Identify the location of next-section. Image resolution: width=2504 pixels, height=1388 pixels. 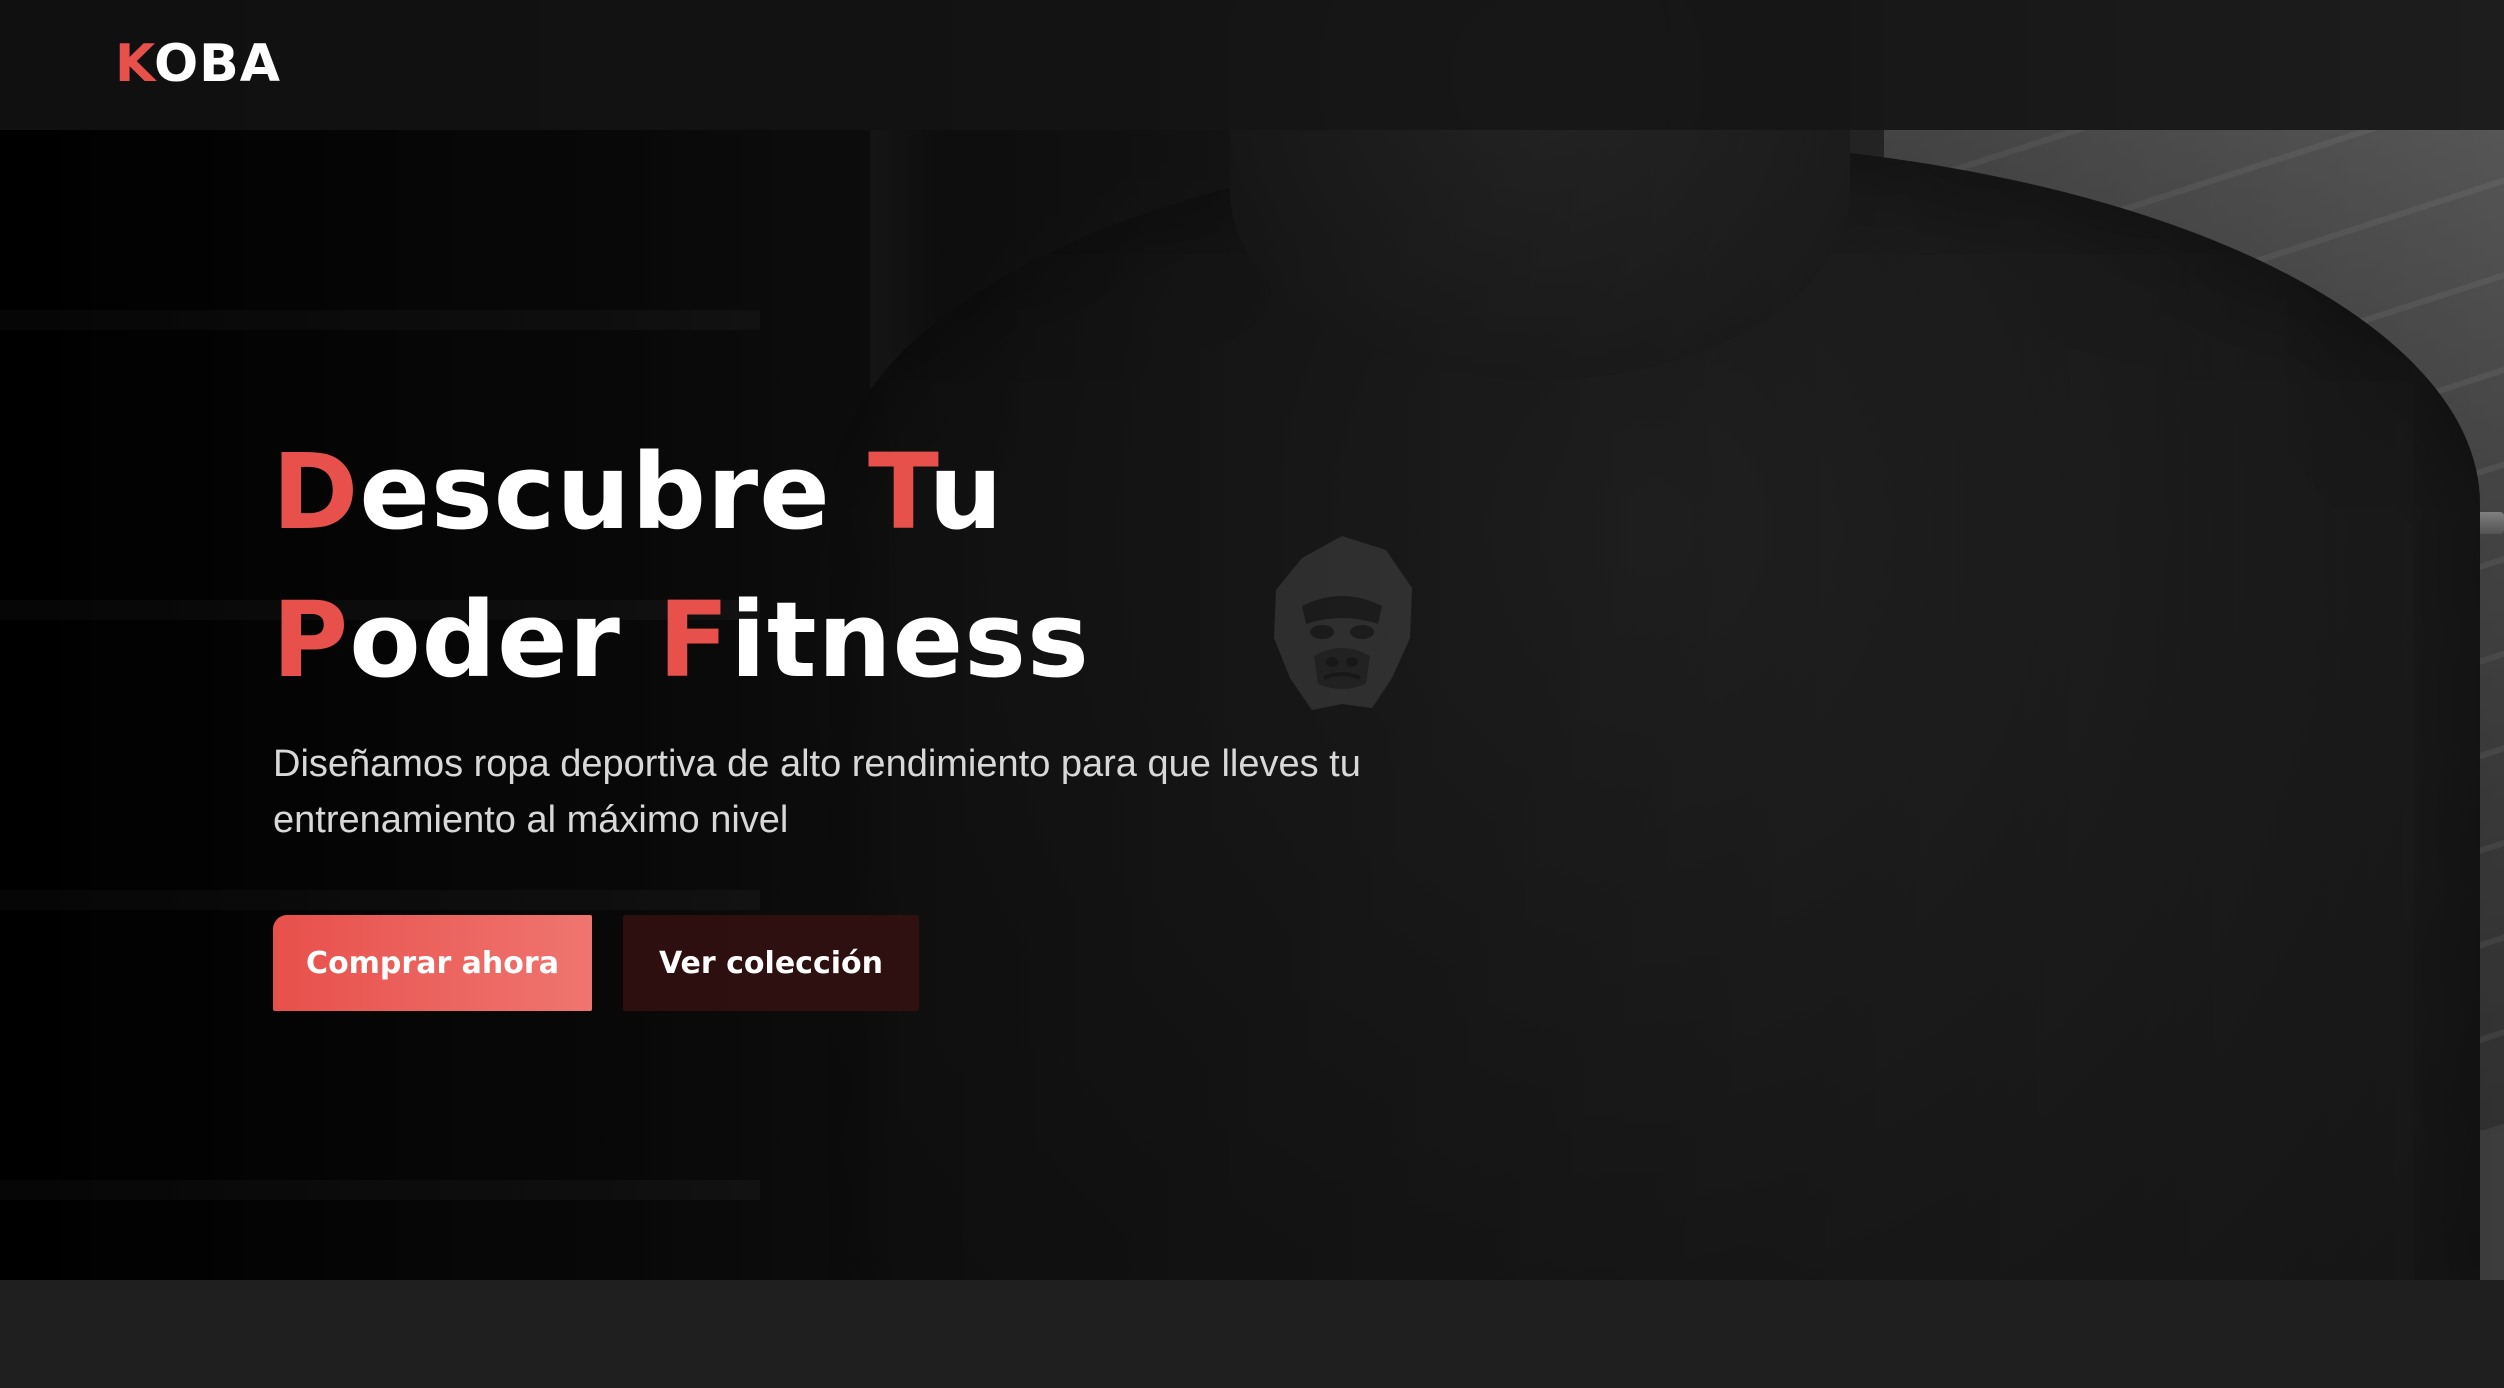
(1252, 1334).